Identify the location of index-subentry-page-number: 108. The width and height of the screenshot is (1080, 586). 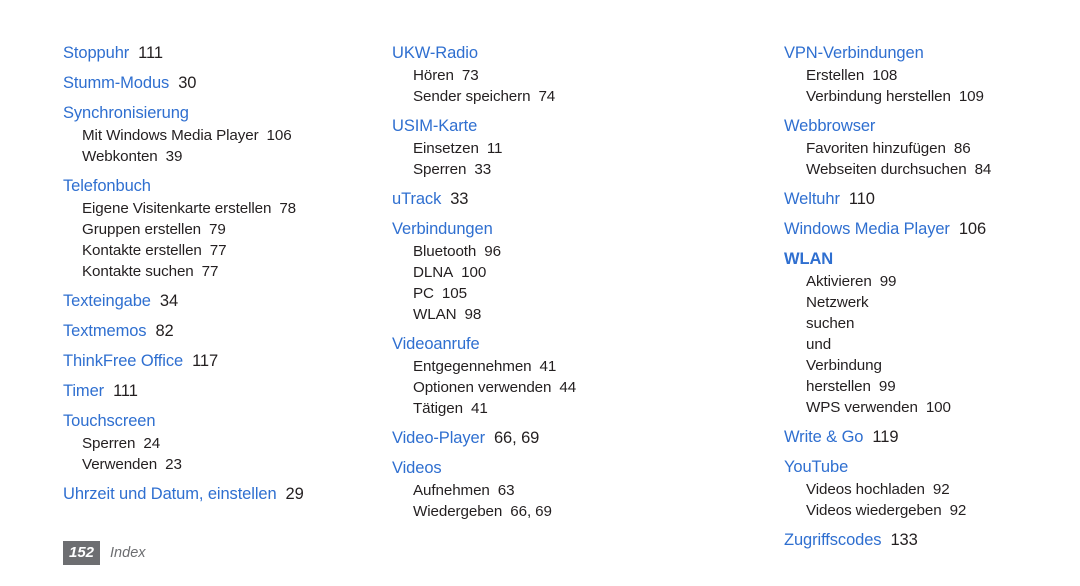
(885, 75).